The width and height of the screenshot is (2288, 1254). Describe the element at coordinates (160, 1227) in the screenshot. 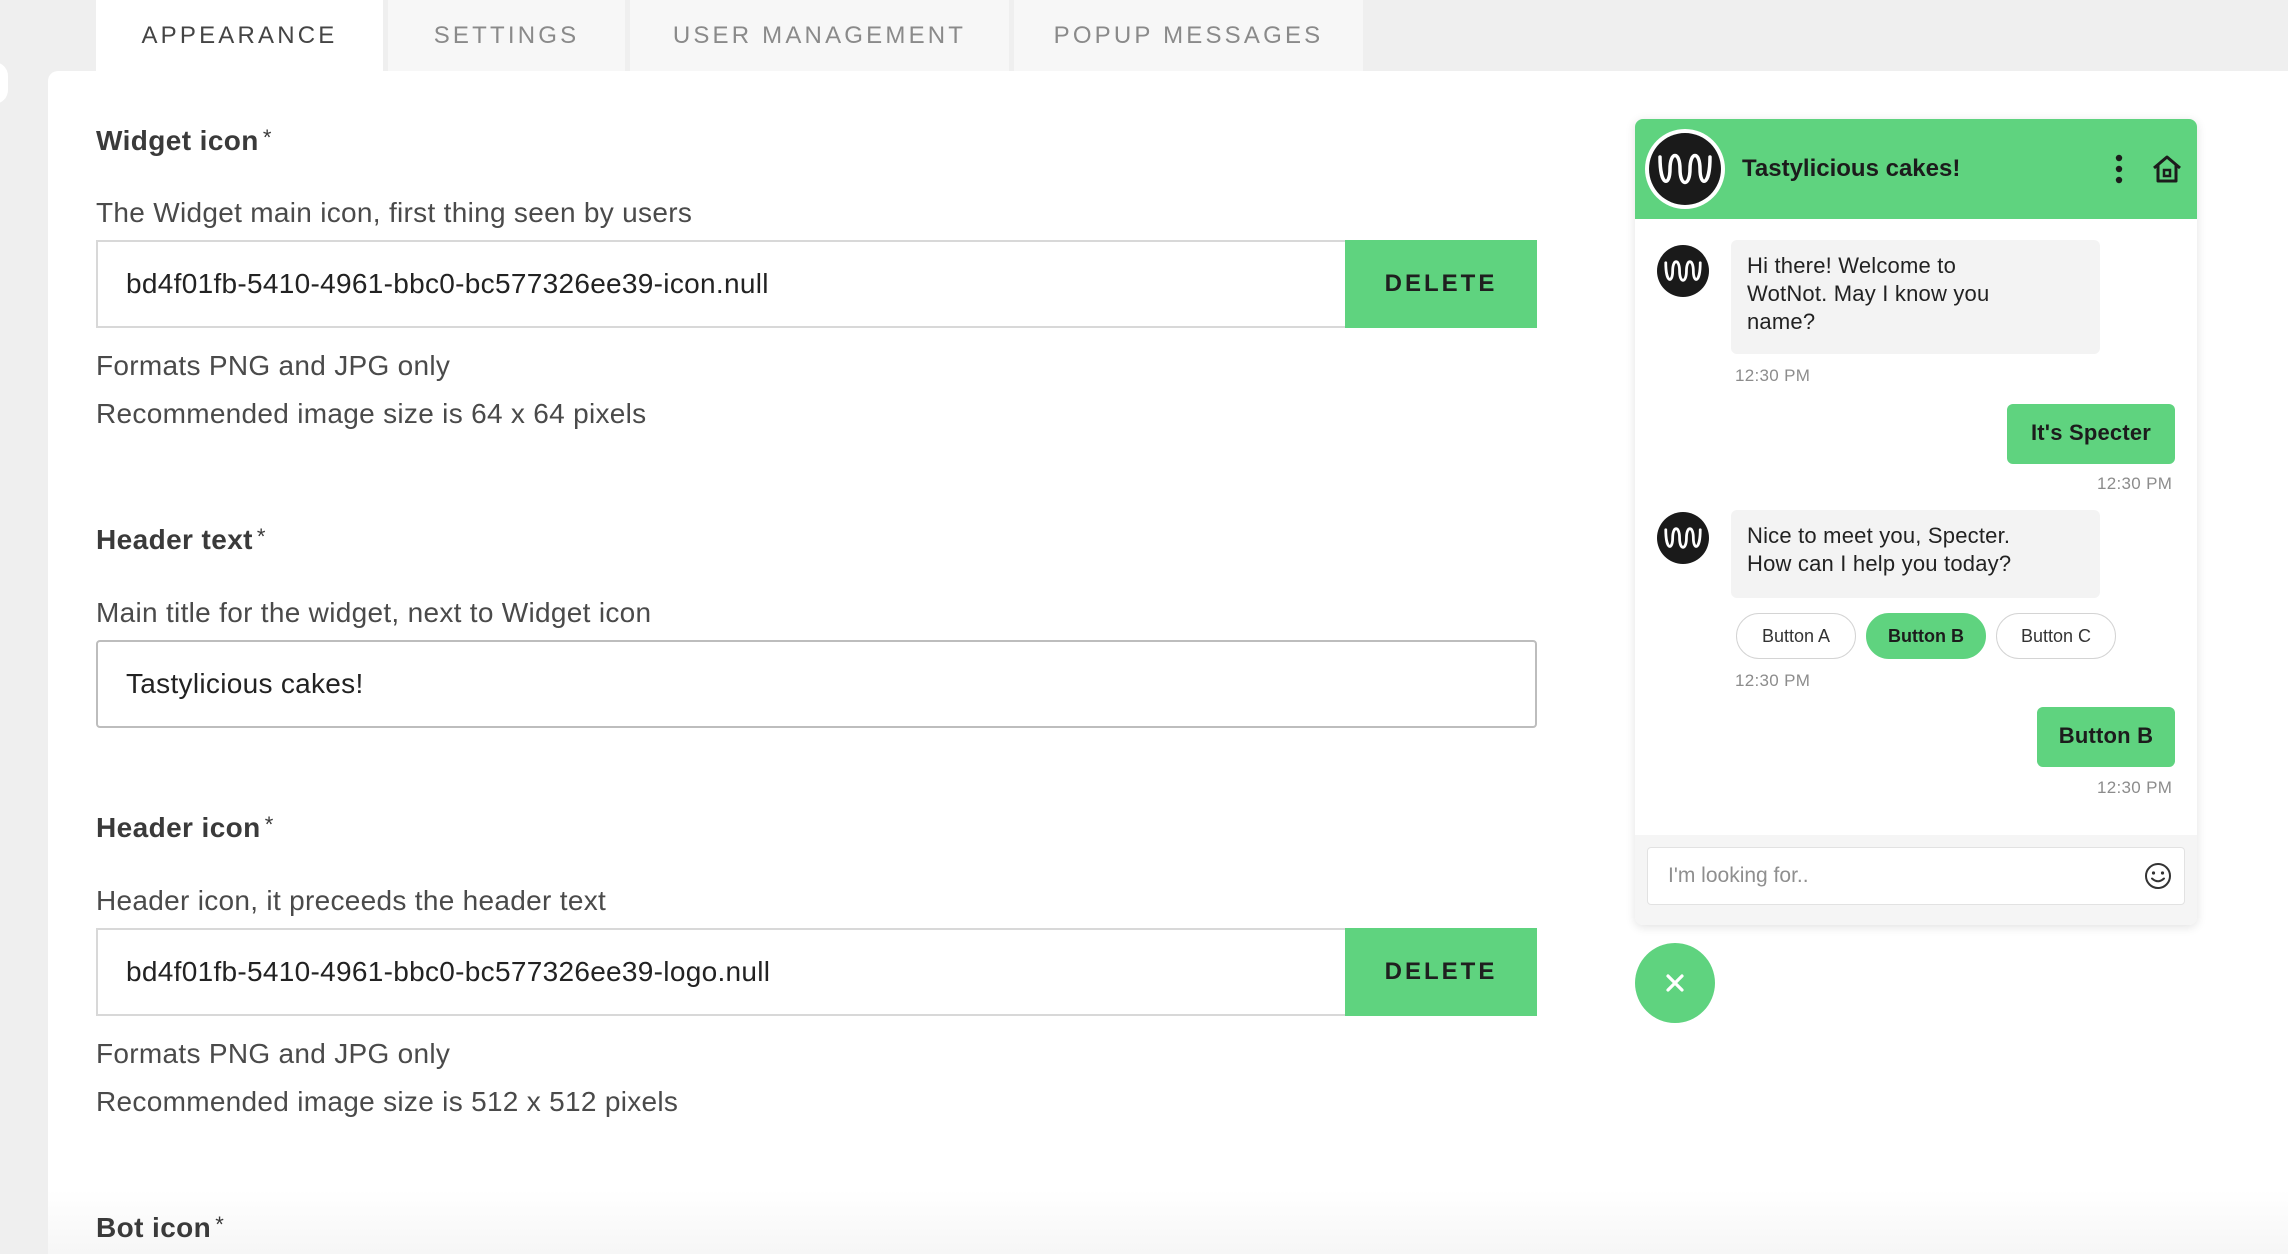

I see `bot-icon-label: Bot icon *` at that location.